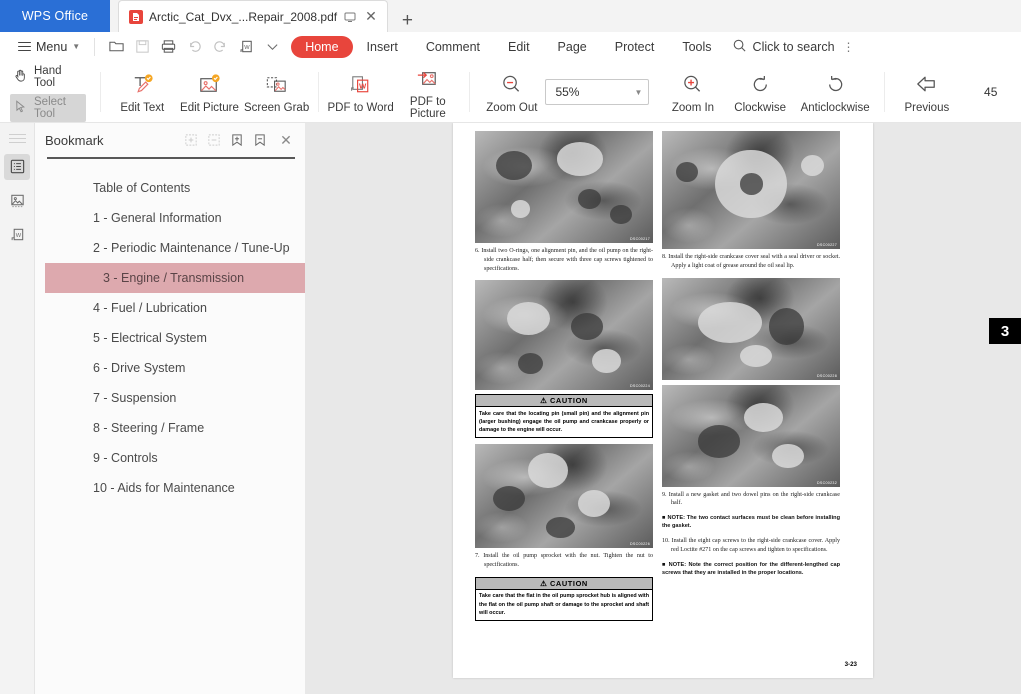 Image resolution: width=1021 pixels, height=694 pixels. What do you see at coordinates (220, 47) in the screenshot?
I see `redo-icon` at bounding box center [220, 47].